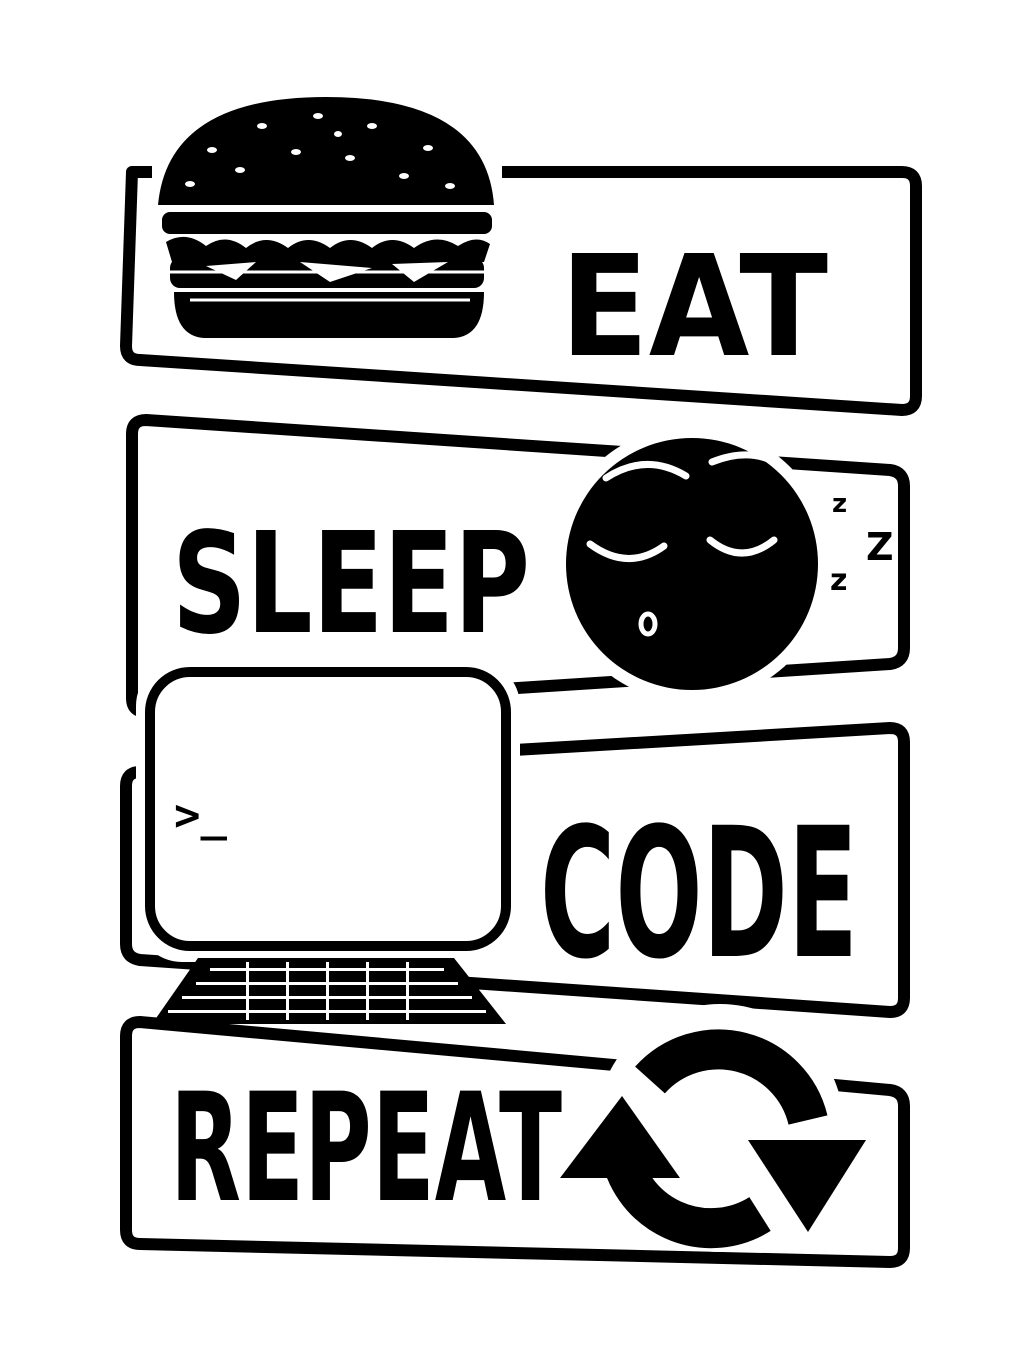  What do you see at coordinates (694, 307) in the screenshot?
I see `eat-word: EAT` at bounding box center [694, 307].